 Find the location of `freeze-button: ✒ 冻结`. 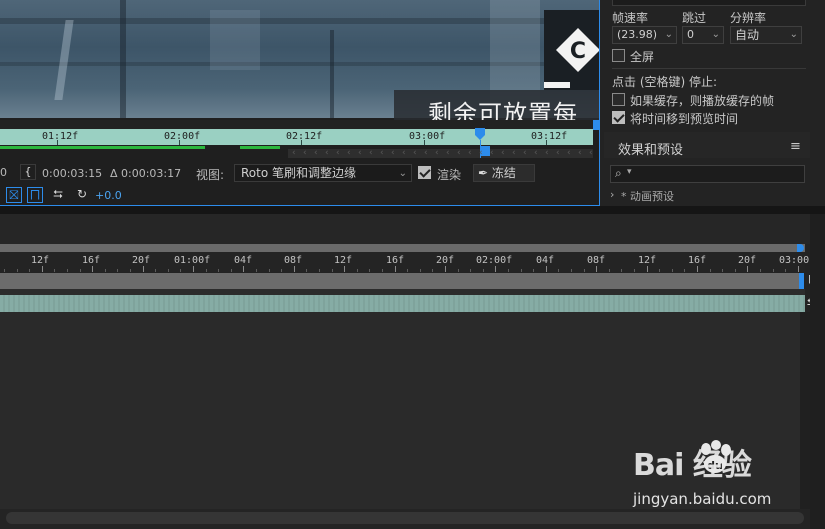

freeze-button: ✒ 冻结 is located at coordinates (504, 173).